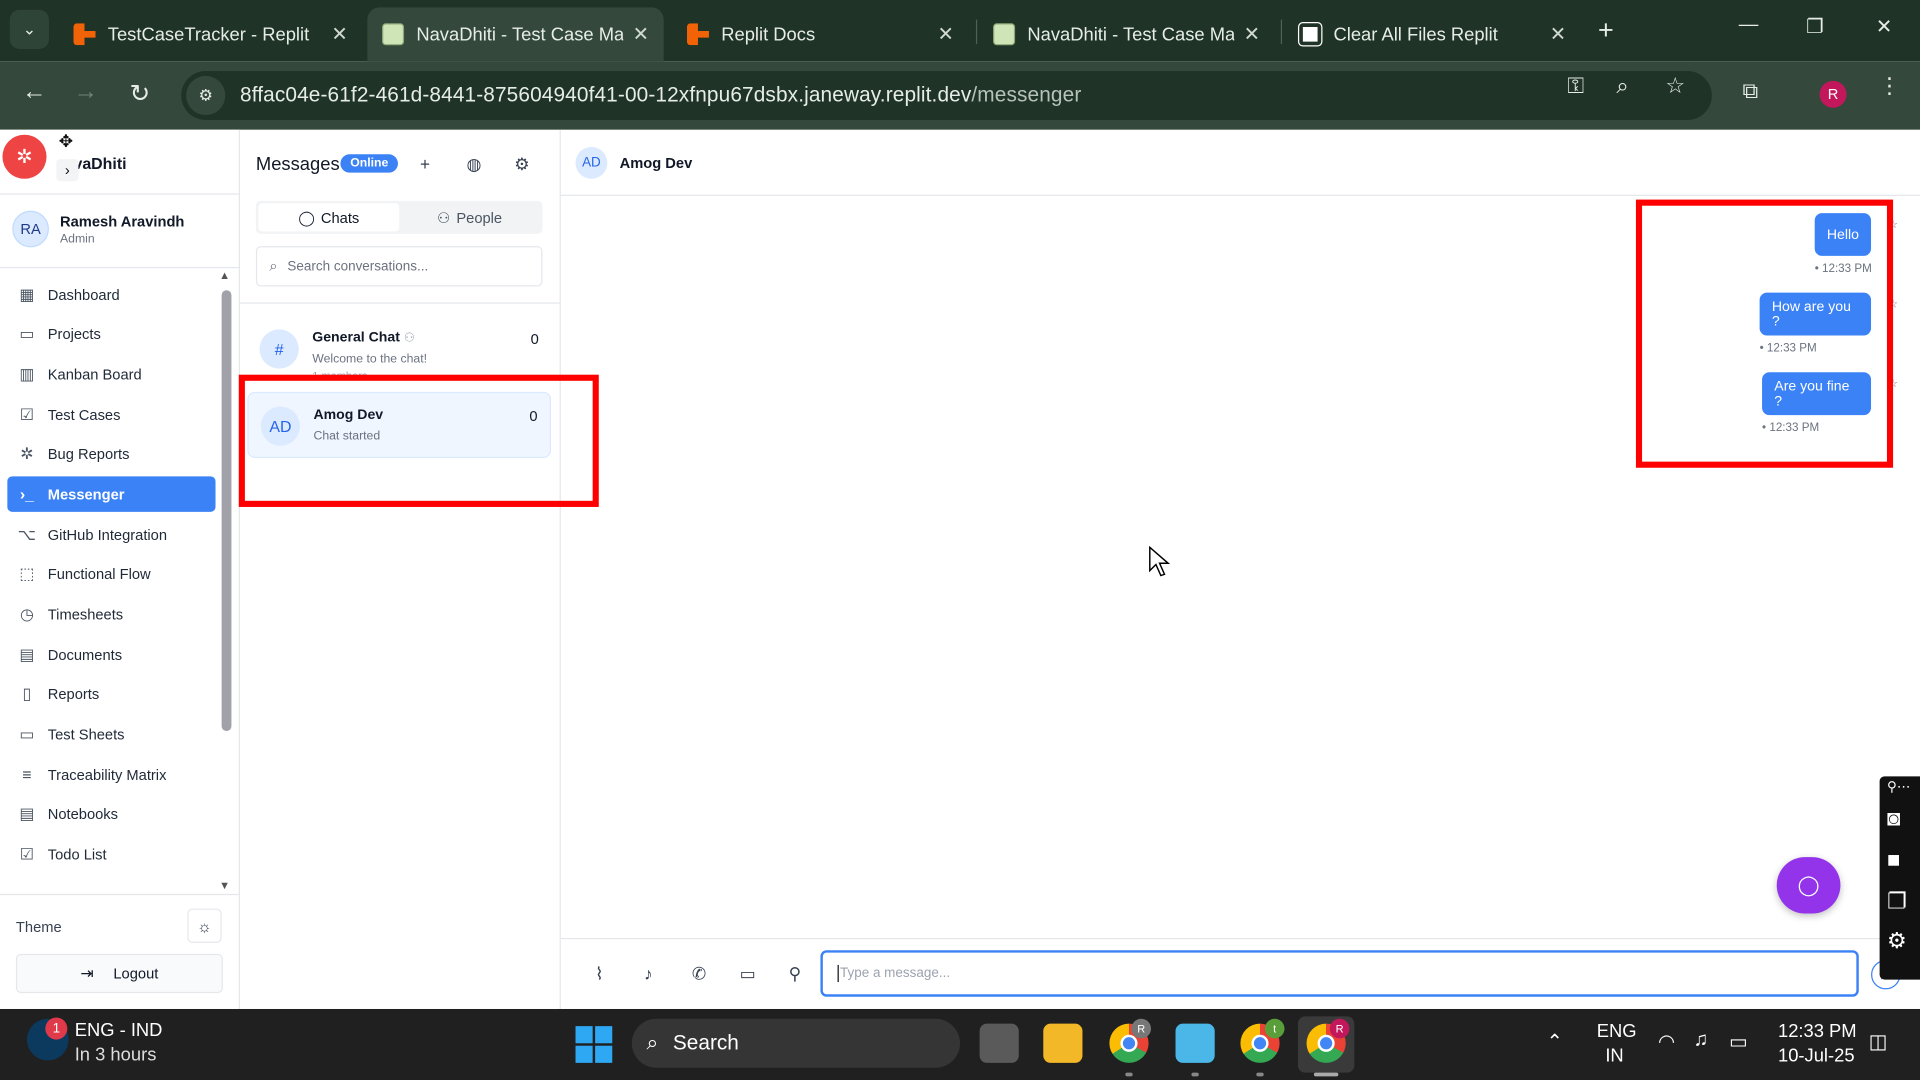 This screenshot has width=1920, height=1080. Describe the element at coordinates (27, 374) in the screenshot. I see `kanban-icon: ▥` at that location.